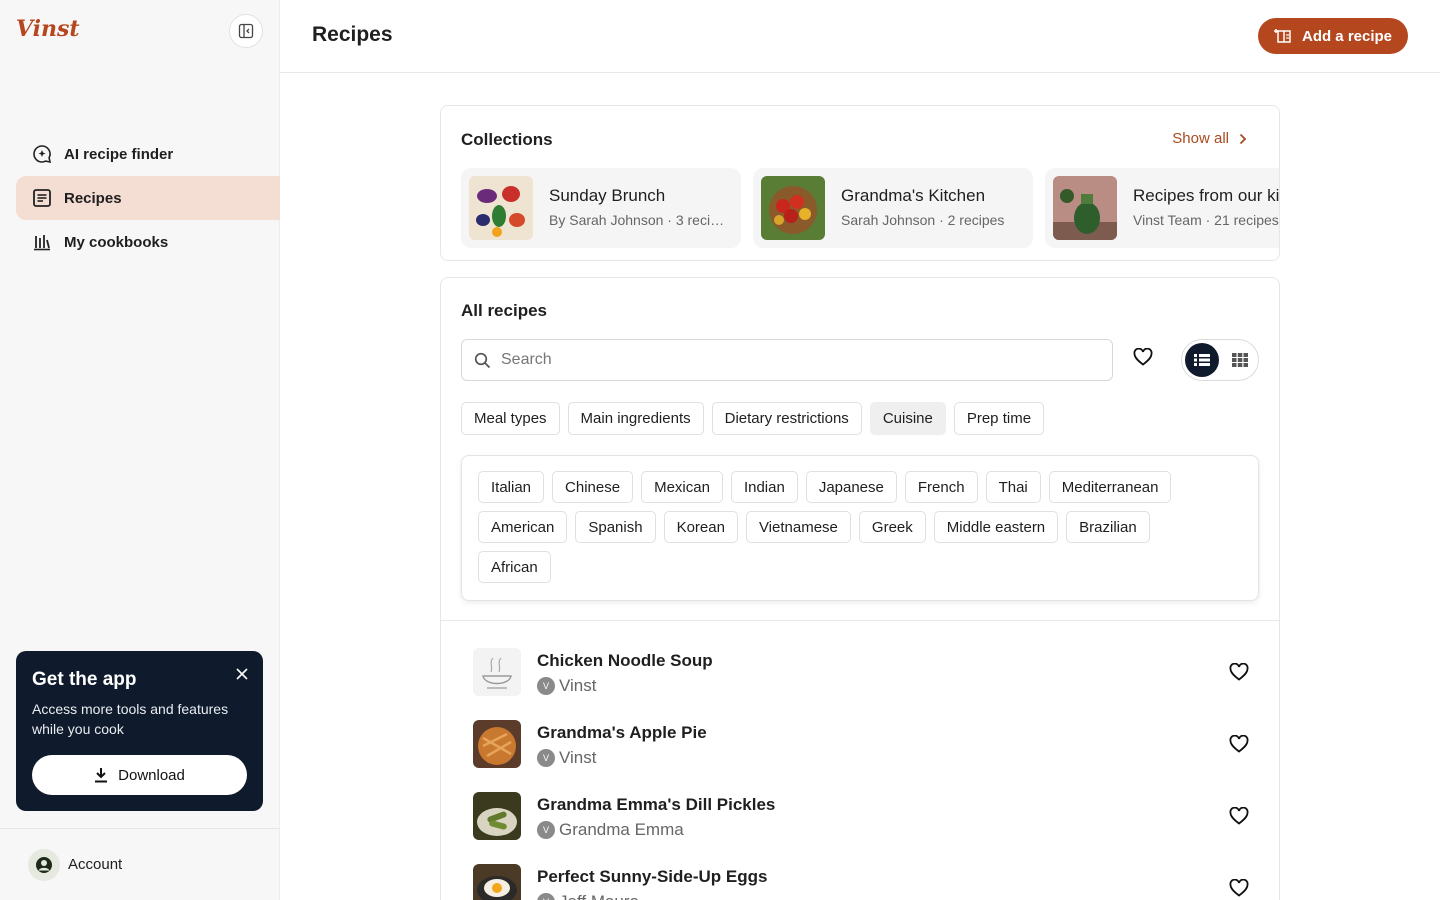  Describe the element at coordinates (996, 527) in the screenshot. I see `cuisine-option: Middle eastern` at that location.